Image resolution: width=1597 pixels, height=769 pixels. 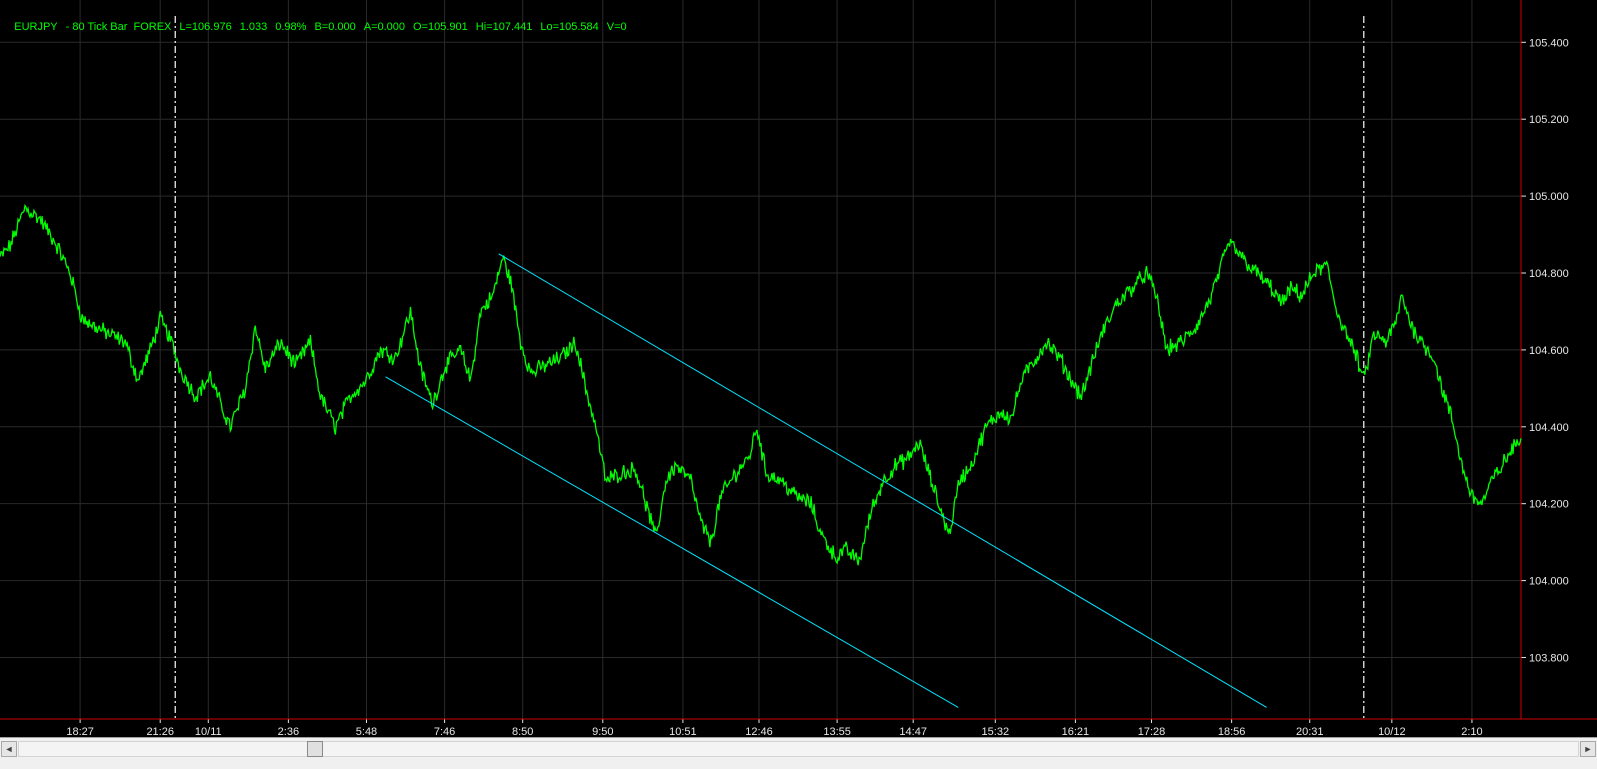 What do you see at coordinates (1549, 351) in the screenshot?
I see `y-tick-label: 104.600` at bounding box center [1549, 351].